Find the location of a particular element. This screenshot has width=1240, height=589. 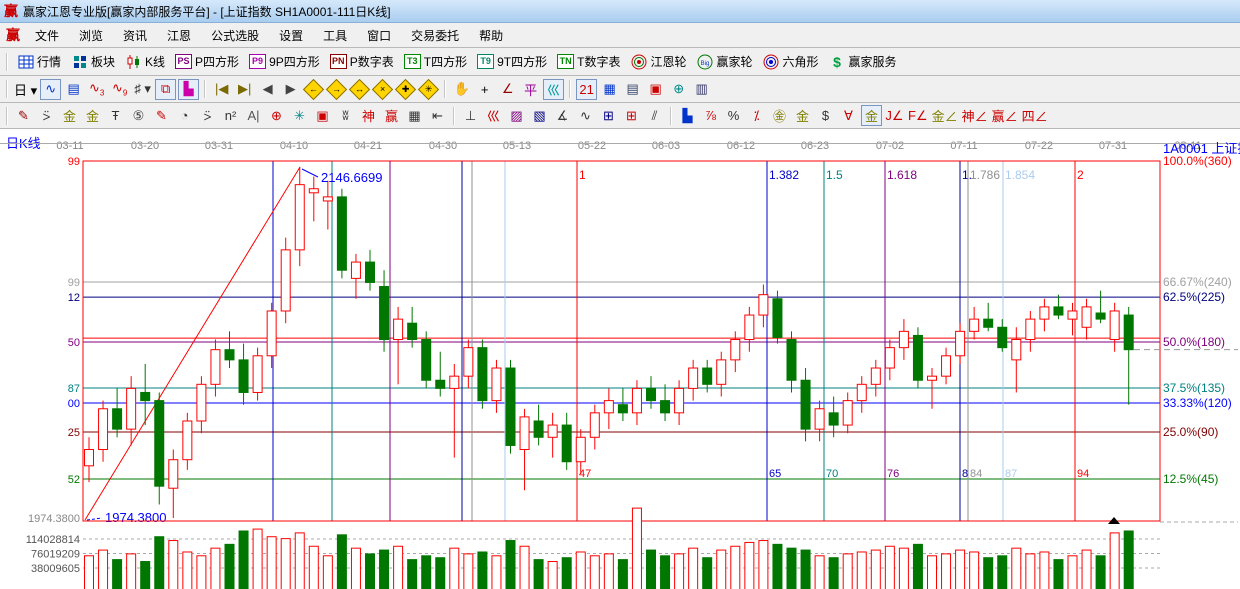

toolbar-button-赢家服务: $ 赢家服务 is located at coordinates (863, 61).